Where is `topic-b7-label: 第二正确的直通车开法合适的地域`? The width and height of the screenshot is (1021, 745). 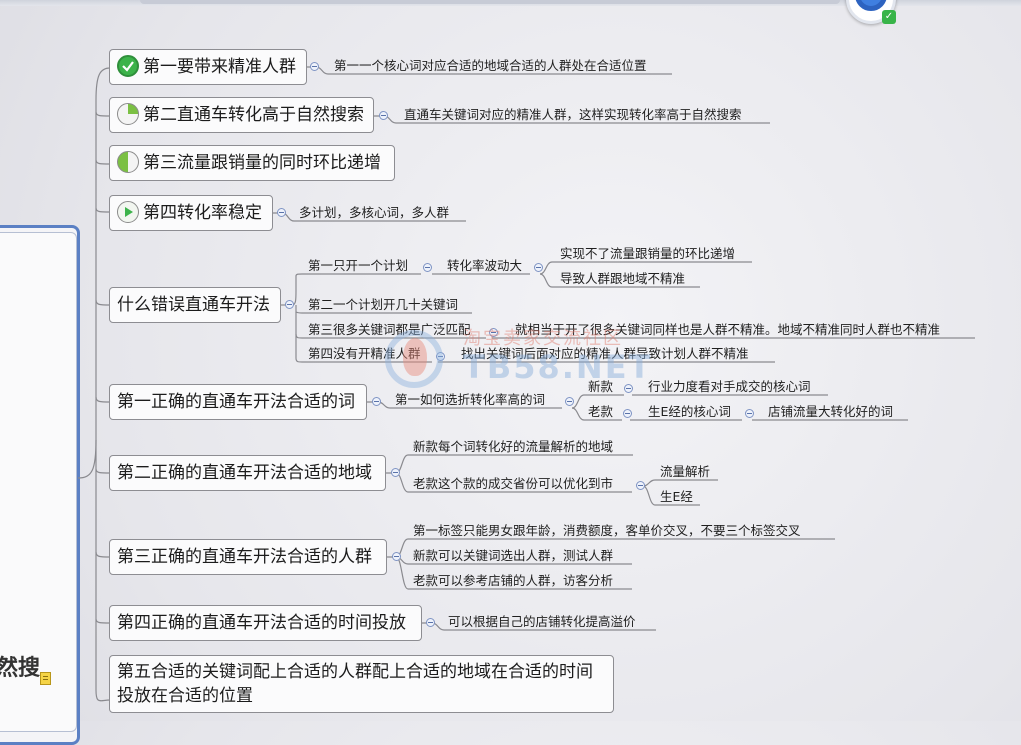
topic-b7-label: 第二正确的直通车开法合适的地域 is located at coordinates (244, 473).